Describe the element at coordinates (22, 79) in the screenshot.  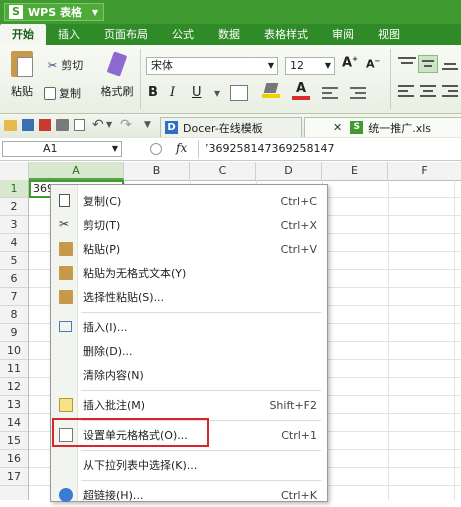
I see `paste-button: 粘贴` at that location.